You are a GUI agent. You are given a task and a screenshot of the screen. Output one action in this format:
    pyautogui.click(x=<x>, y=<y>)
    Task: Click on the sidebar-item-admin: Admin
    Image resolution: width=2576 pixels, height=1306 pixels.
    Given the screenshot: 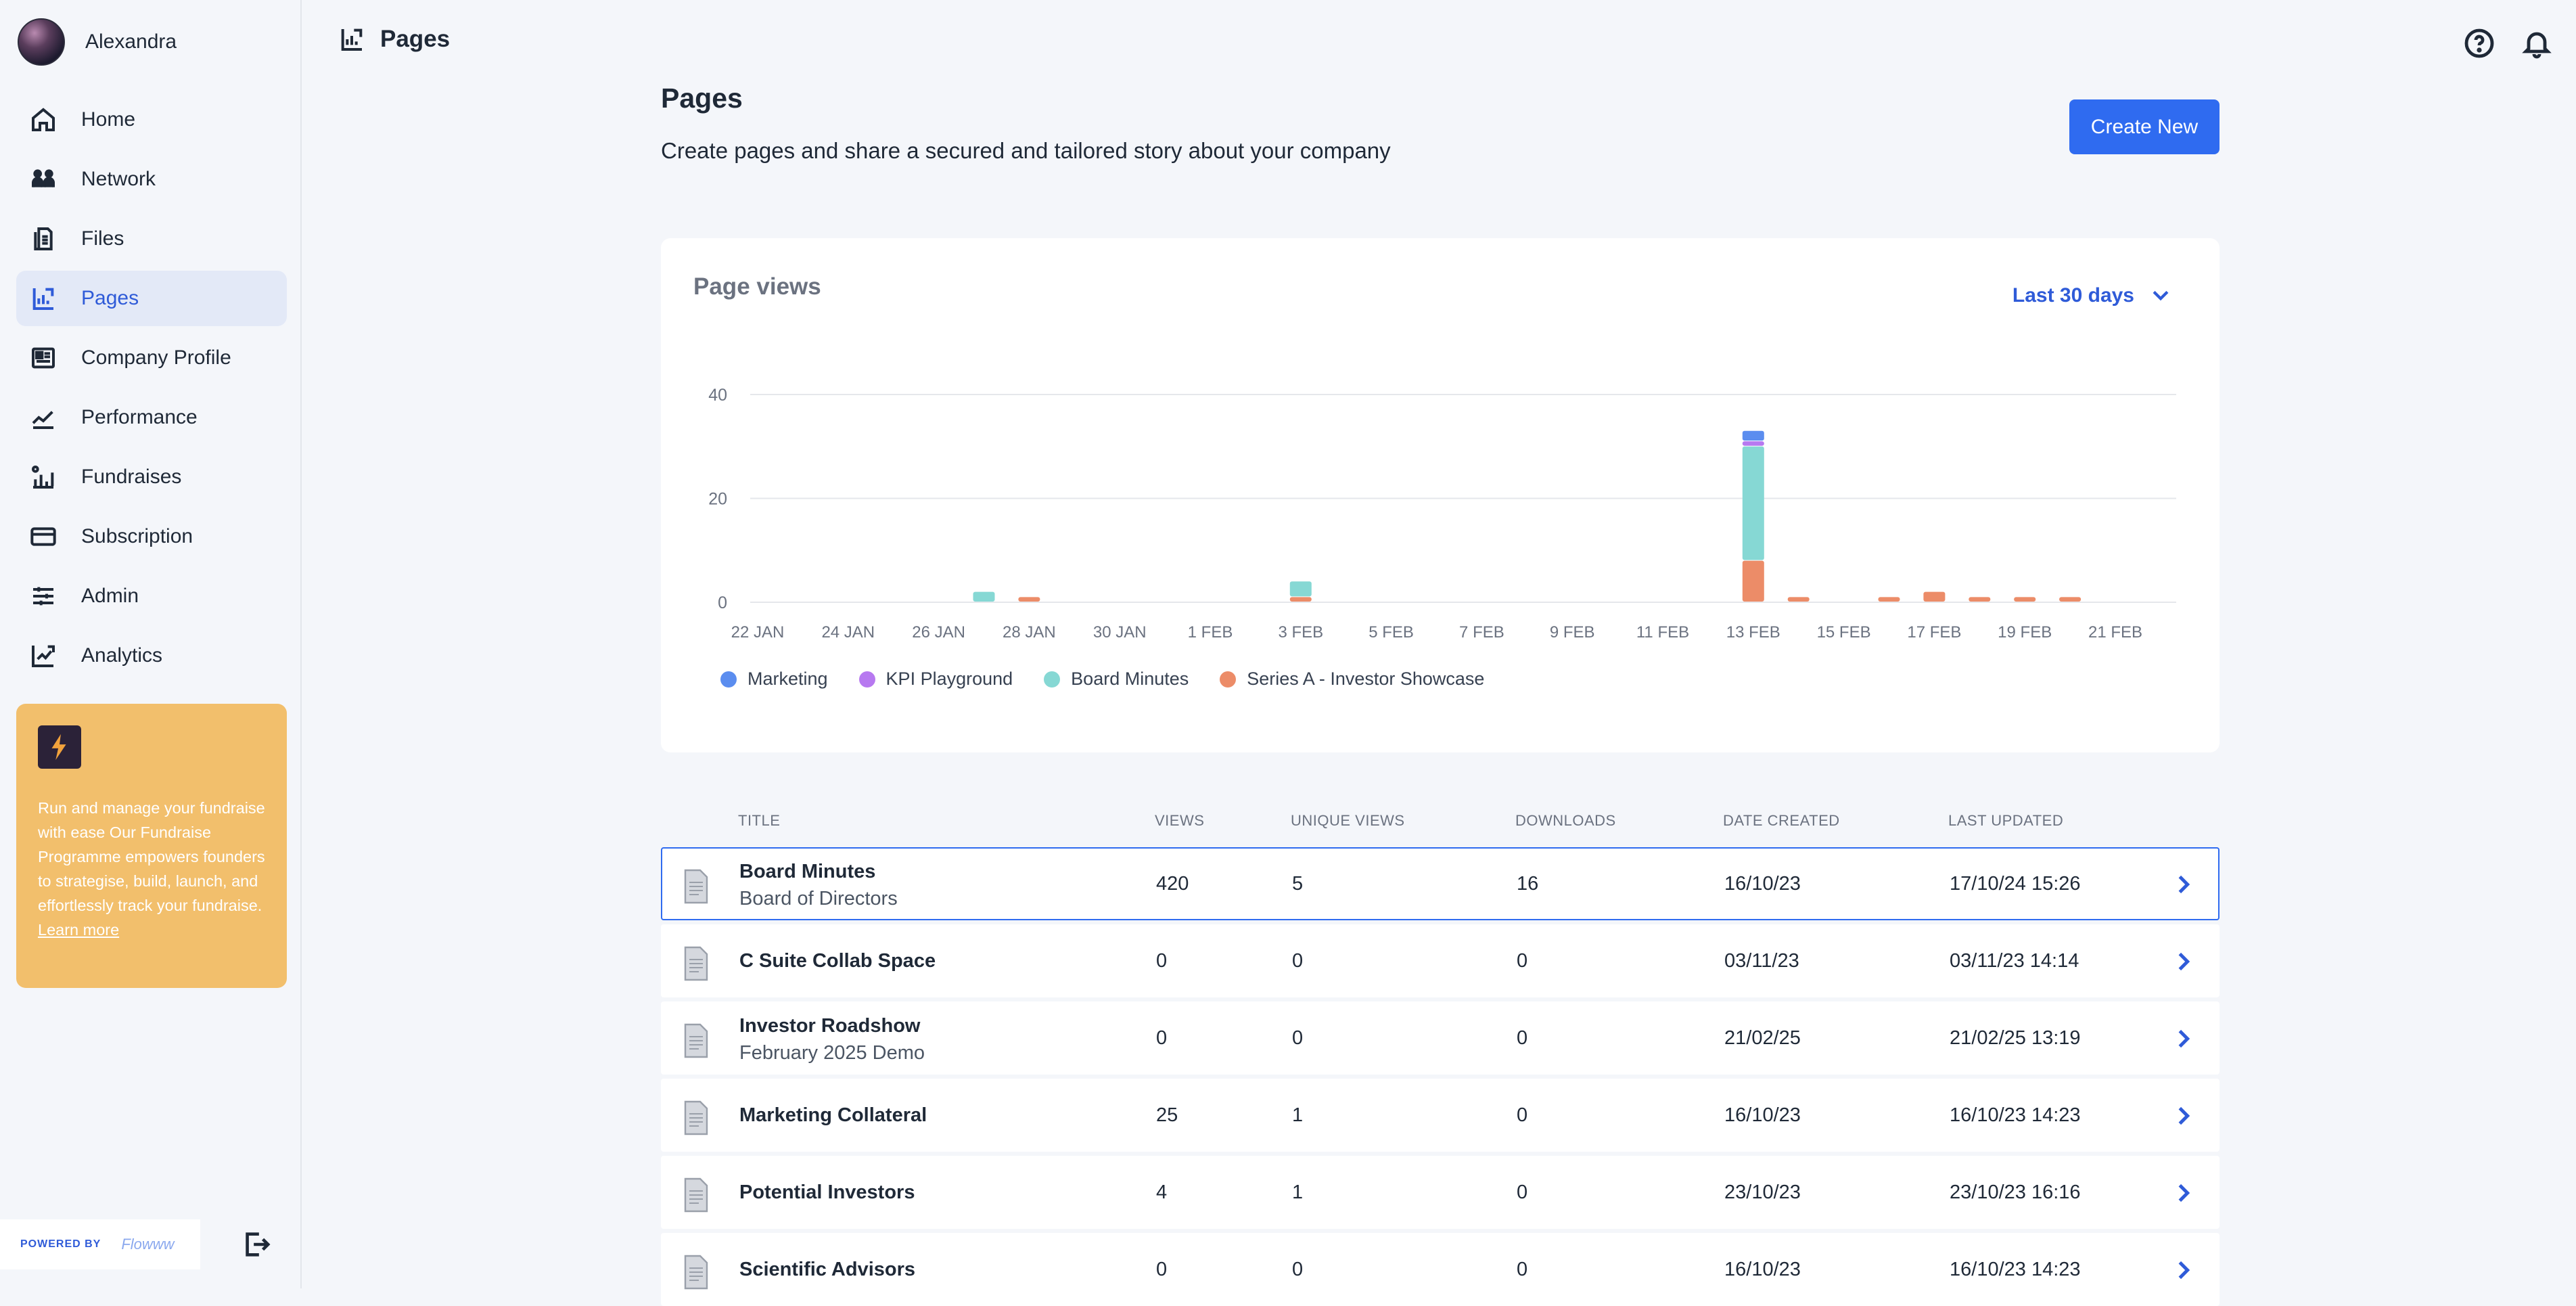 What is the action you would take?
    pyautogui.click(x=151, y=596)
    